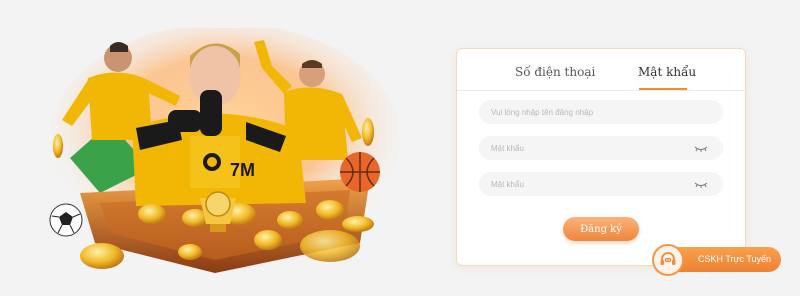 This screenshot has height=296, width=800. Describe the element at coordinates (66, 220) in the screenshot. I see `soccer-ball-icon` at that location.